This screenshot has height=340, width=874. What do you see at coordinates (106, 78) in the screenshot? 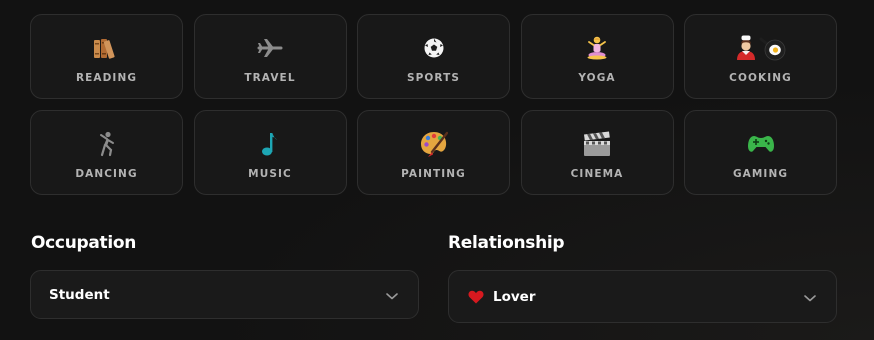
I see `interest-label: READING` at bounding box center [106, 78].